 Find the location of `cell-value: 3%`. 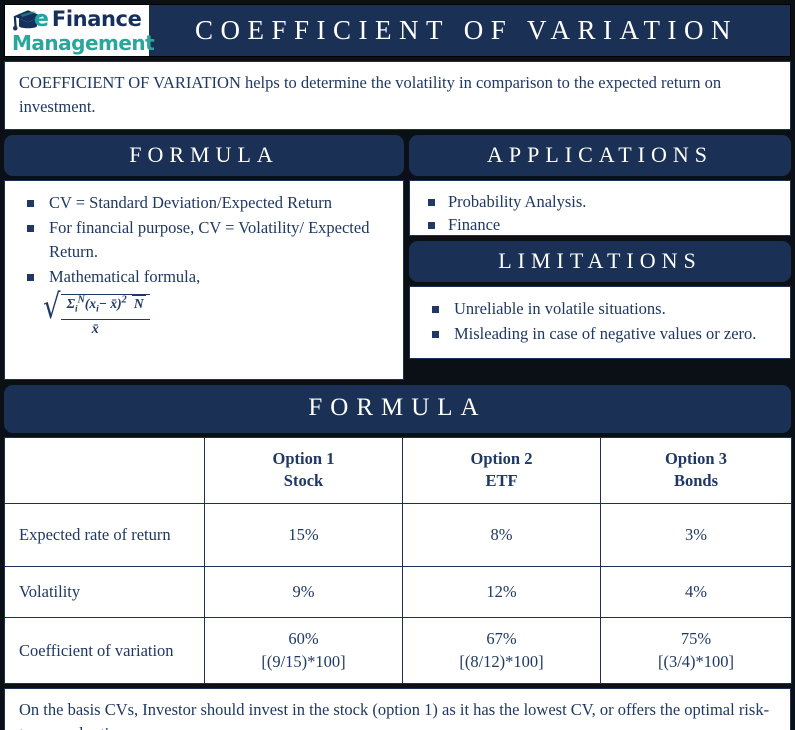

cell-value: 3% is located at coordinates (696, 534).